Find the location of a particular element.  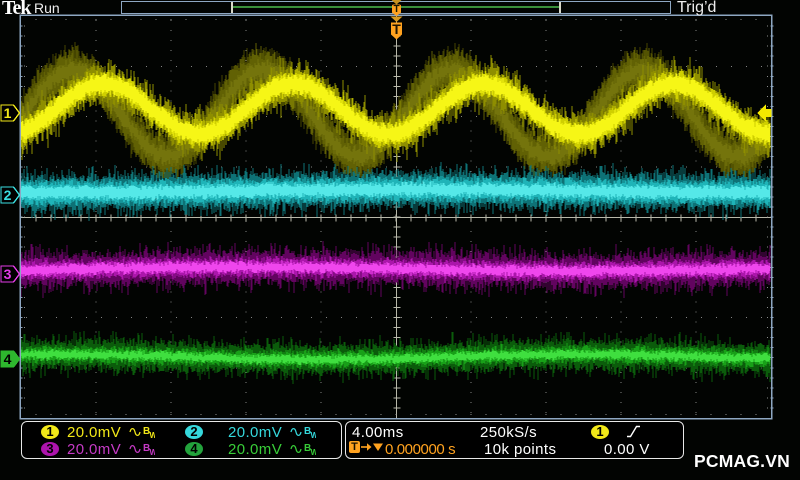

svg-text: 4 is located at coordinates (8, 359).